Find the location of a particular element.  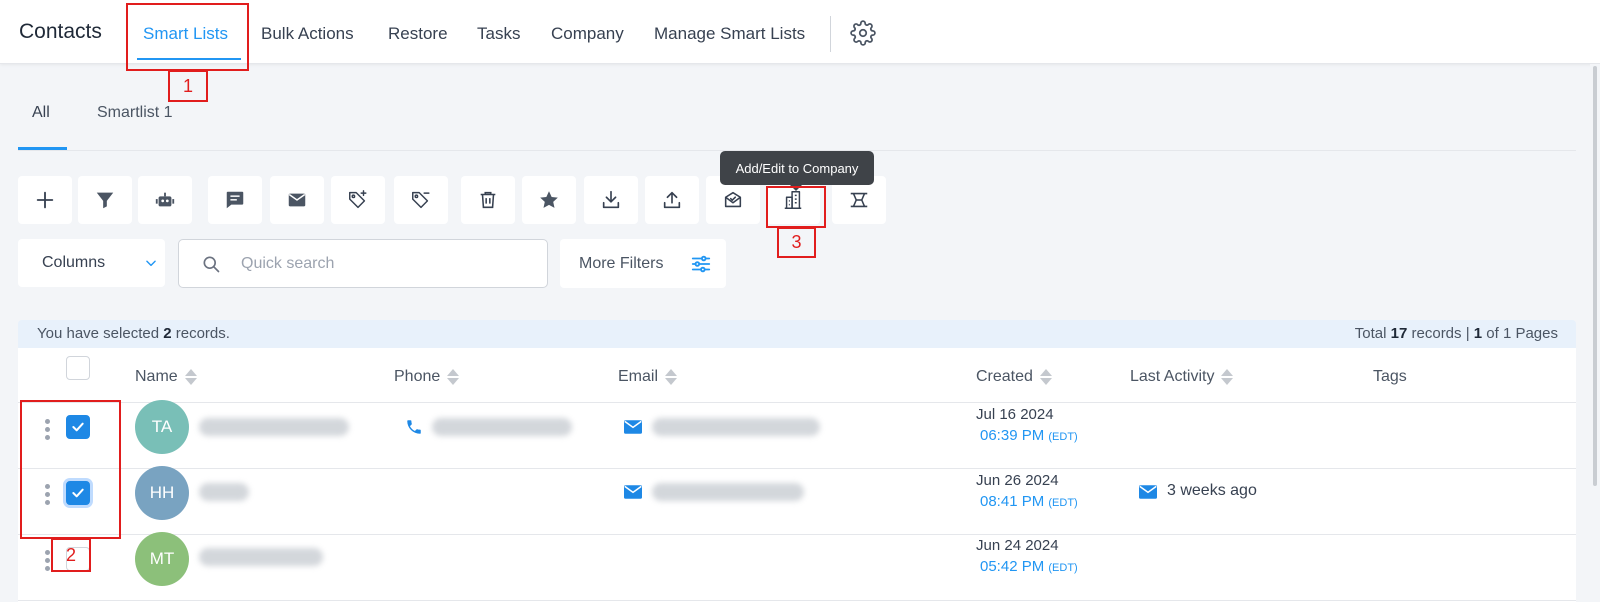

subtab-smartlist-1: Smartlist 1 is located at coordinates (135, 113).